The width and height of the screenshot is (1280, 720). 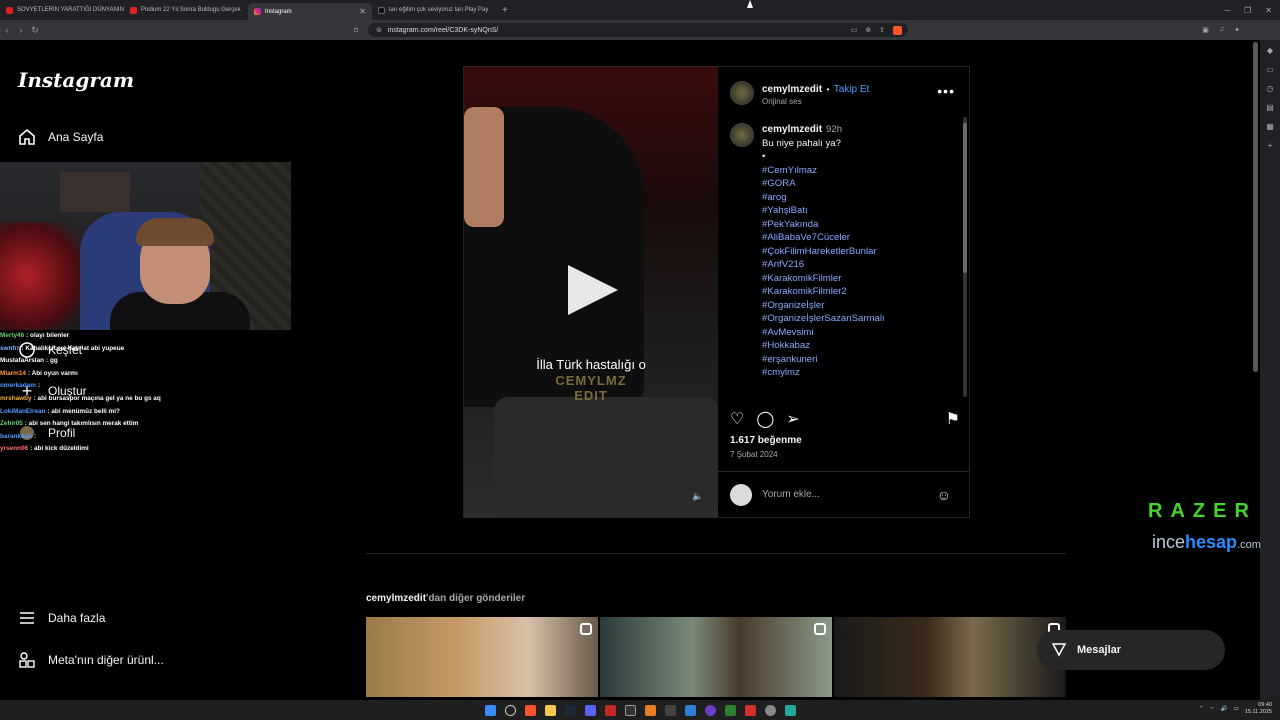 What do you see at coordinates (1247, 10) in the screenshot?
I see `maximize-icon: ❐` at bounding box center [1247, 10].